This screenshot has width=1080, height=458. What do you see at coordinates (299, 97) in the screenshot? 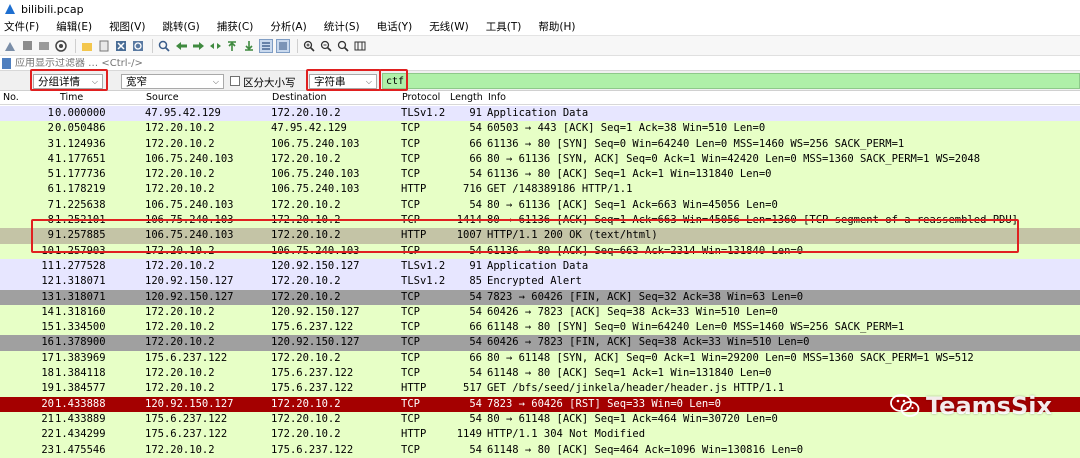
I see `column-destination: Destination` at bounding box center [299, 97].